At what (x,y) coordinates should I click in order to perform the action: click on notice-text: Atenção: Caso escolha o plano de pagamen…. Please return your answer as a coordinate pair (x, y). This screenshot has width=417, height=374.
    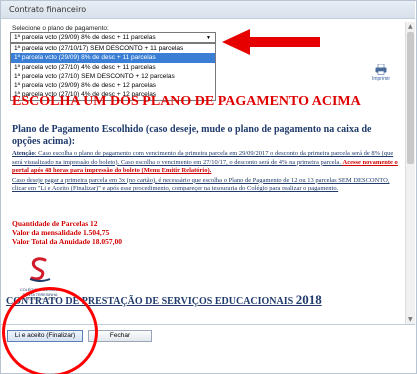
    Looking at the image, I should click on (208, 172).